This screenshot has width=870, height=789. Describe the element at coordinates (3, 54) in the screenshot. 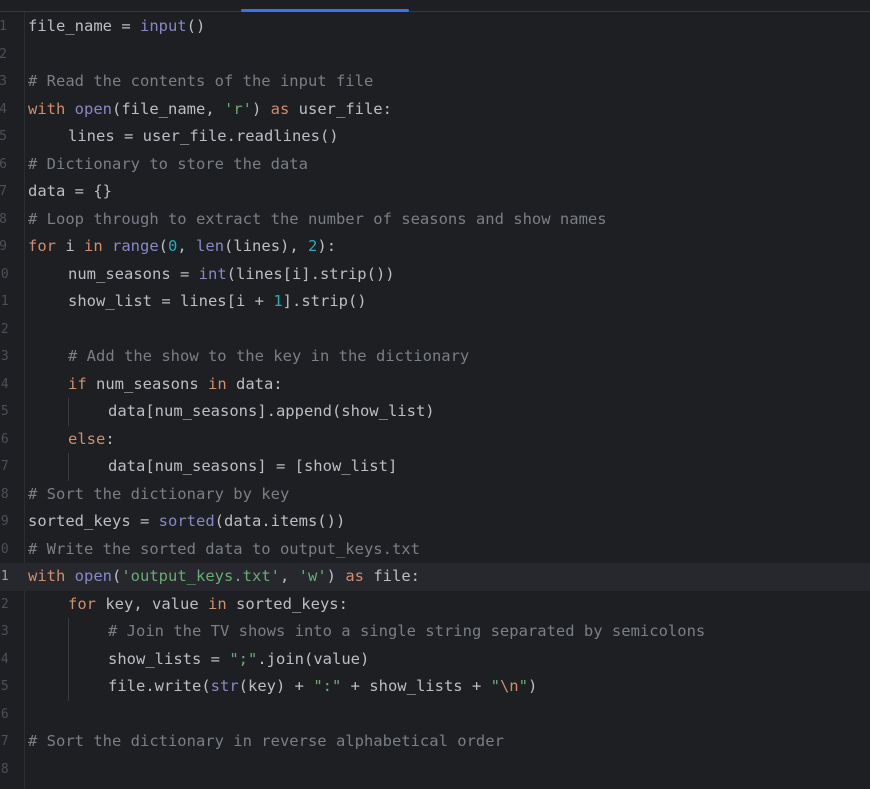

I see `line-number: 2` at that location.